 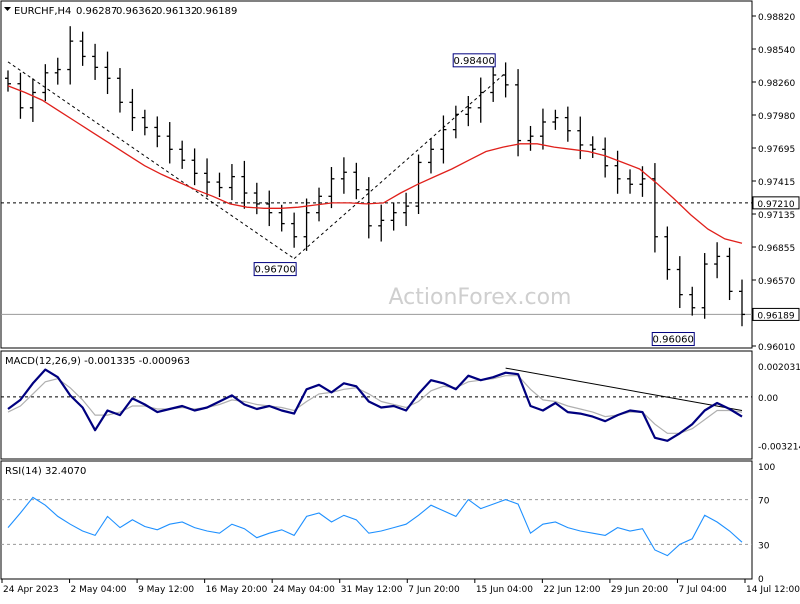 What do you see at coordinates (776, 216) in the screenshot?
I see `price-axis-label: 0.97135` at bounding box center [776, 216].